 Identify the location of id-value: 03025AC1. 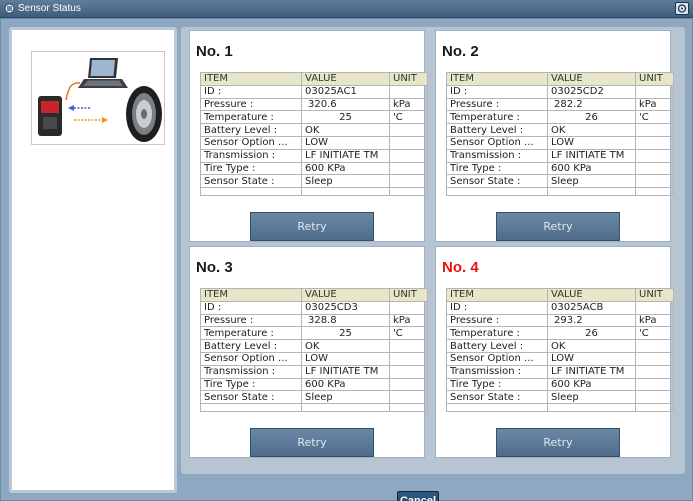
(345, 91).